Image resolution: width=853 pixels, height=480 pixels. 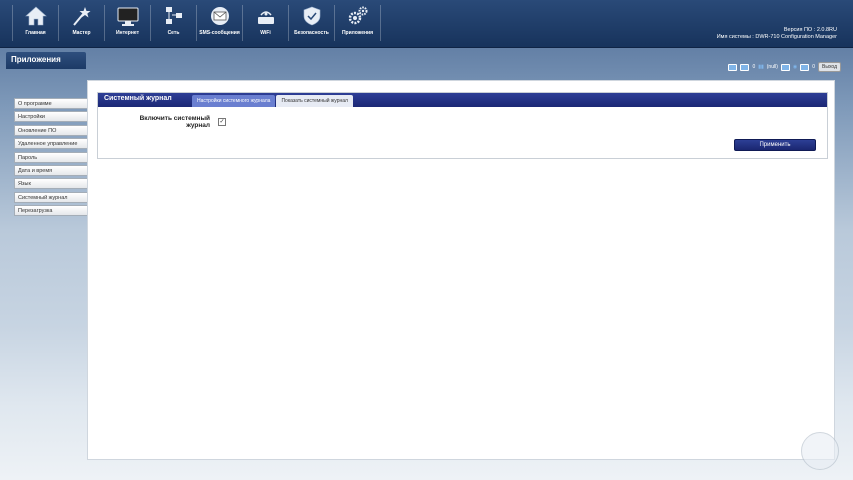 I want to click on enable-log-label: Включить системный журнал, so click(x=174, y=122).